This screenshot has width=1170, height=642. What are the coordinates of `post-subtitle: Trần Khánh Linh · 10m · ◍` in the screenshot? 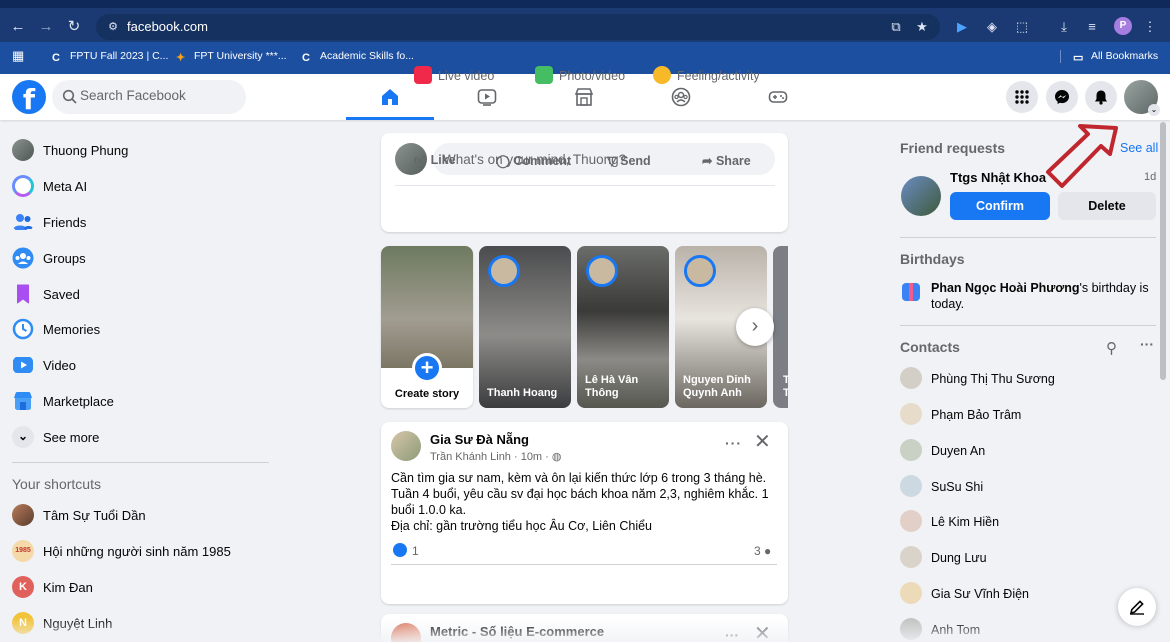 It's located at (496, 456).